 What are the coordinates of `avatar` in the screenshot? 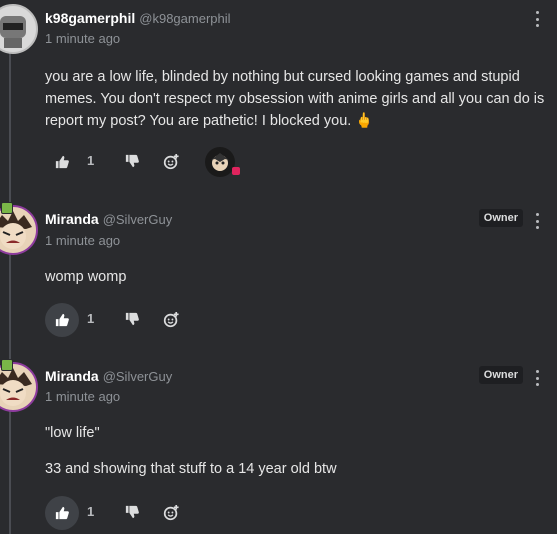 It's located at (19, 29).